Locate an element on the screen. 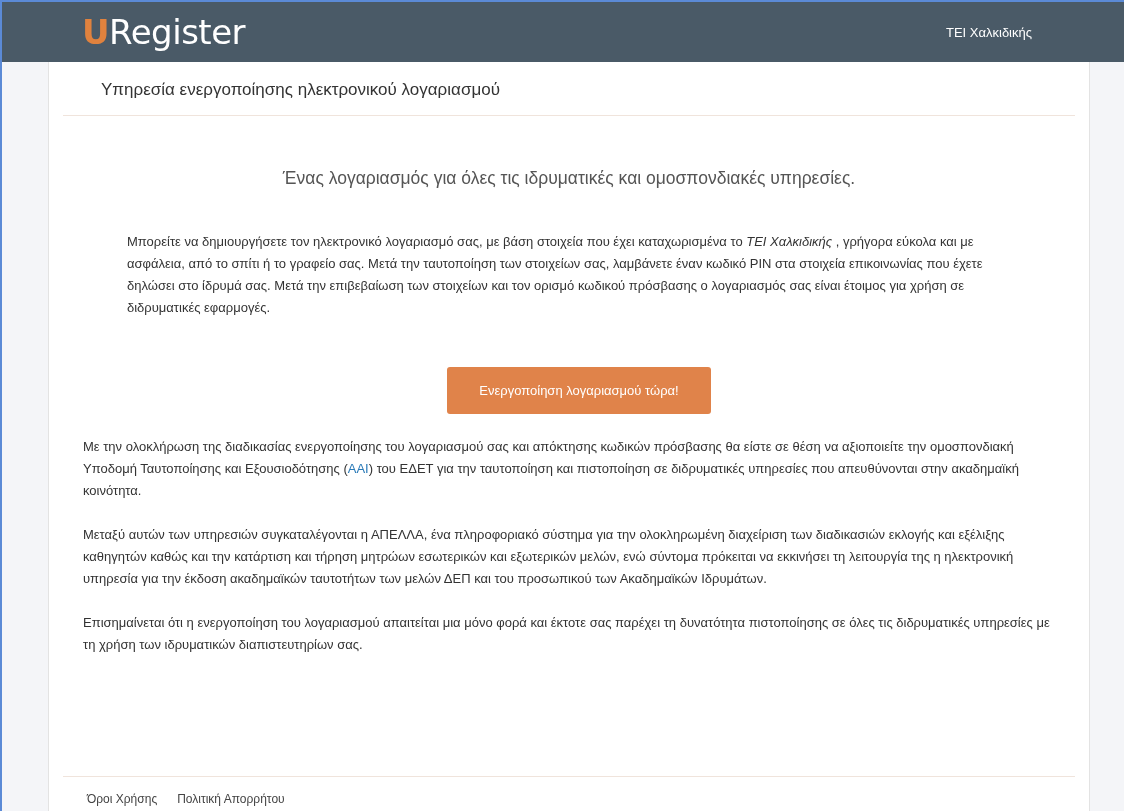 The image size is (1124, 811). footer-link: Όροι Χρήσης is located at coordinates (122, 799).